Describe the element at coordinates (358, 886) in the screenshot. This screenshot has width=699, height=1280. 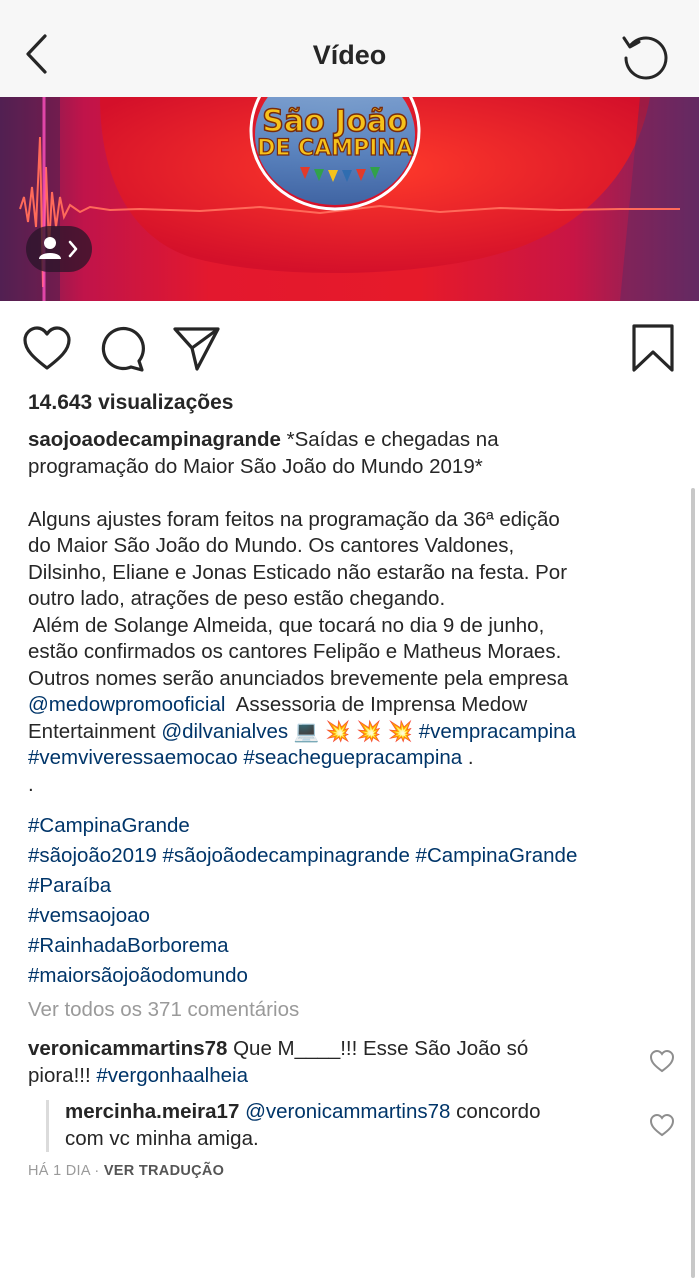
I see `hashtag-link: #Paraíba` at that location.